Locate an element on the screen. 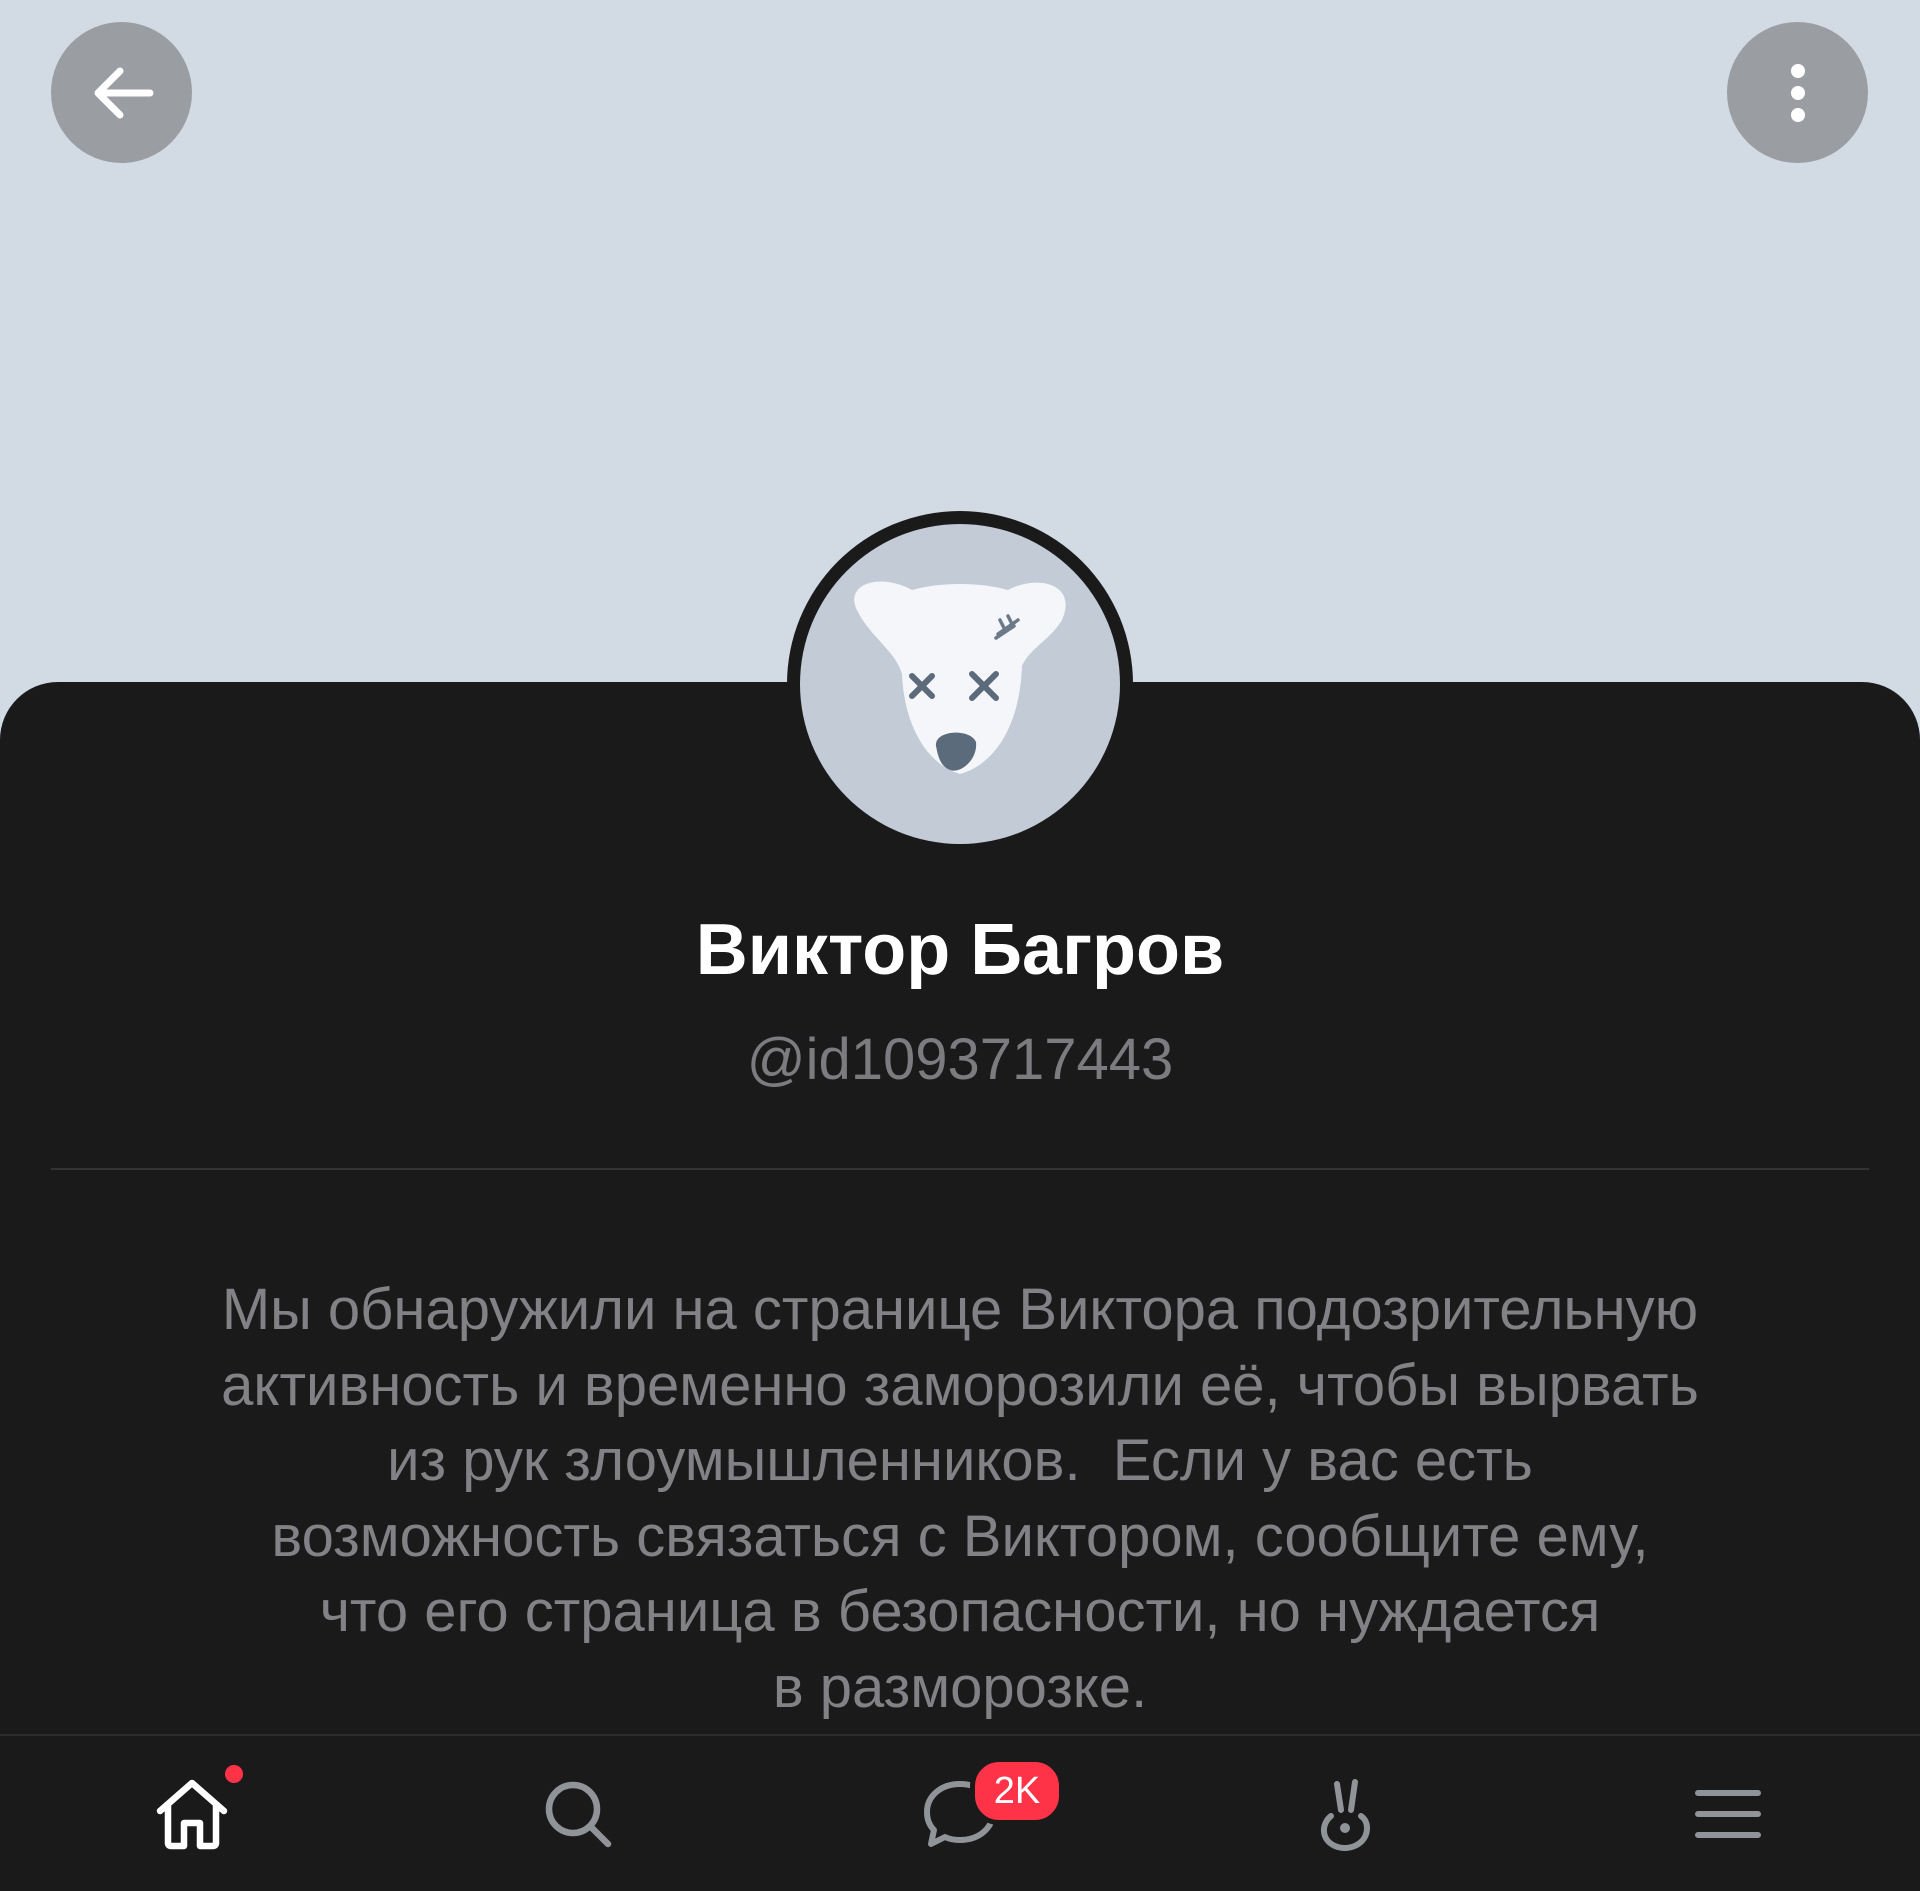 The image size is (1920, 1891). notice-line: из рук злоумышленников. Если у вас есть is located at coordinates (960, 1460).